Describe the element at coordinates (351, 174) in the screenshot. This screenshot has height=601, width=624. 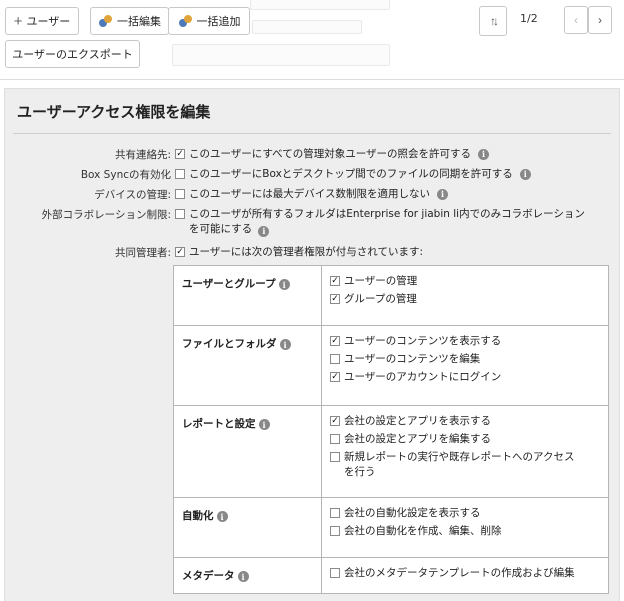
I see `field-text: このユーザーにBoxとデスクトップ間でのファイルの同期を許可する` at that location.